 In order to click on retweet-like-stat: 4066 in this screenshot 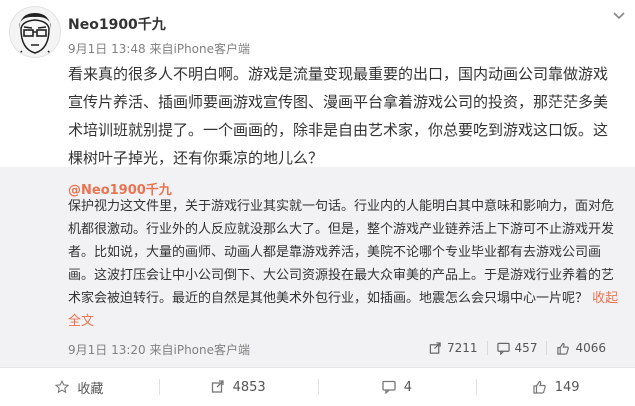, I will do `click(580, 348)`.